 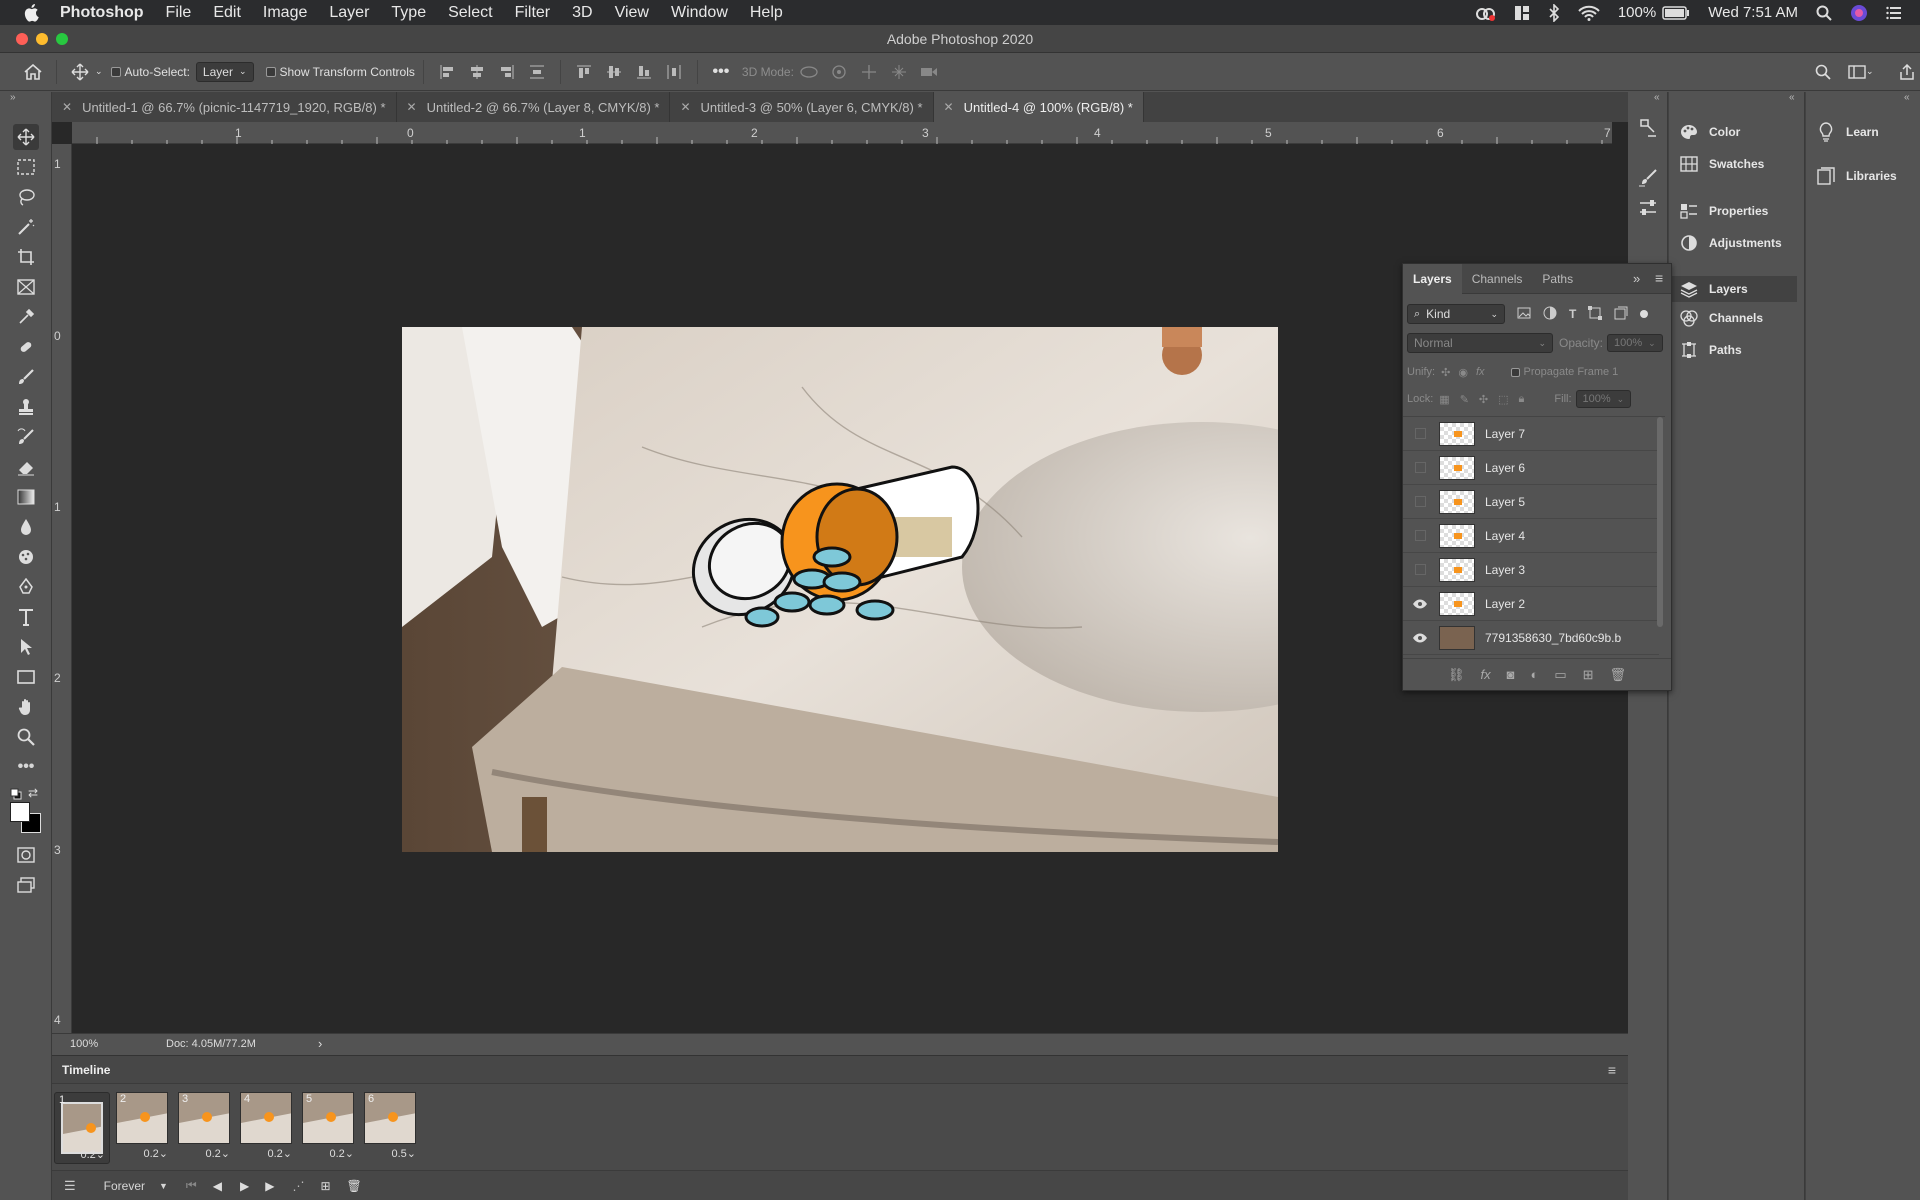 I want to click on home-icon, so click(x=33, y=72).